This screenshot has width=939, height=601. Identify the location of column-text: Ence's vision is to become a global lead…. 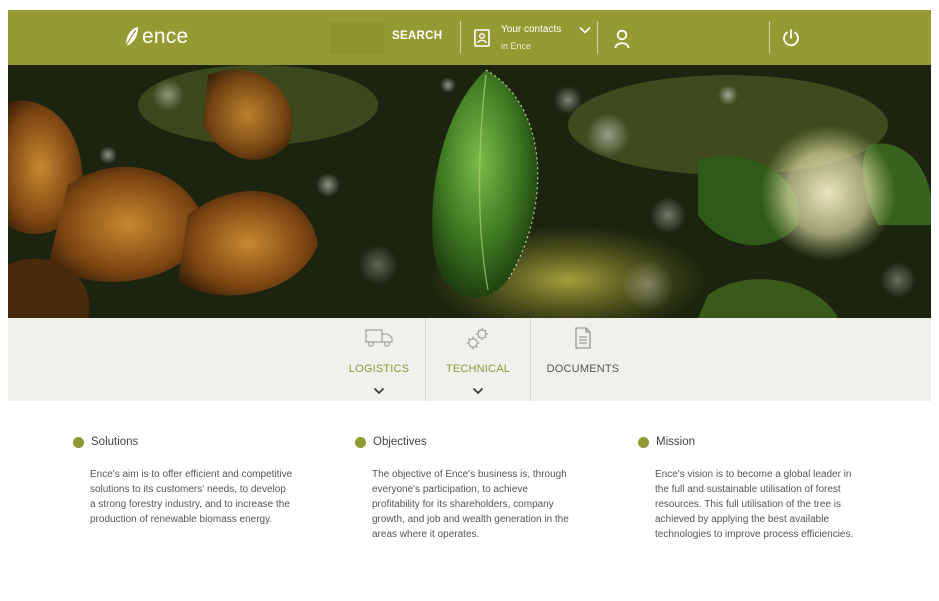
(754, 504).